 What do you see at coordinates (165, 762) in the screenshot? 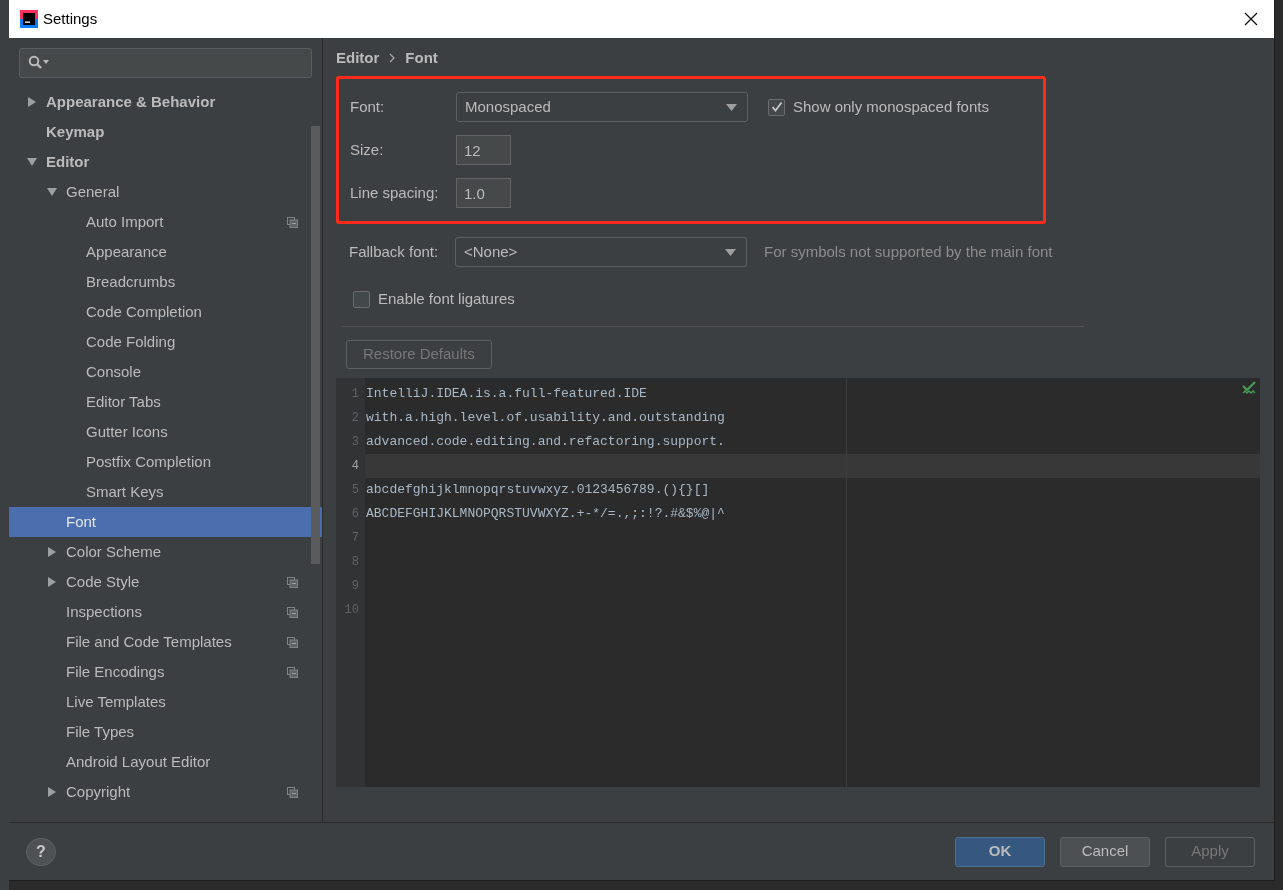
I see `tree-item: Android Layout Editor` at bounding box center [165, 762].